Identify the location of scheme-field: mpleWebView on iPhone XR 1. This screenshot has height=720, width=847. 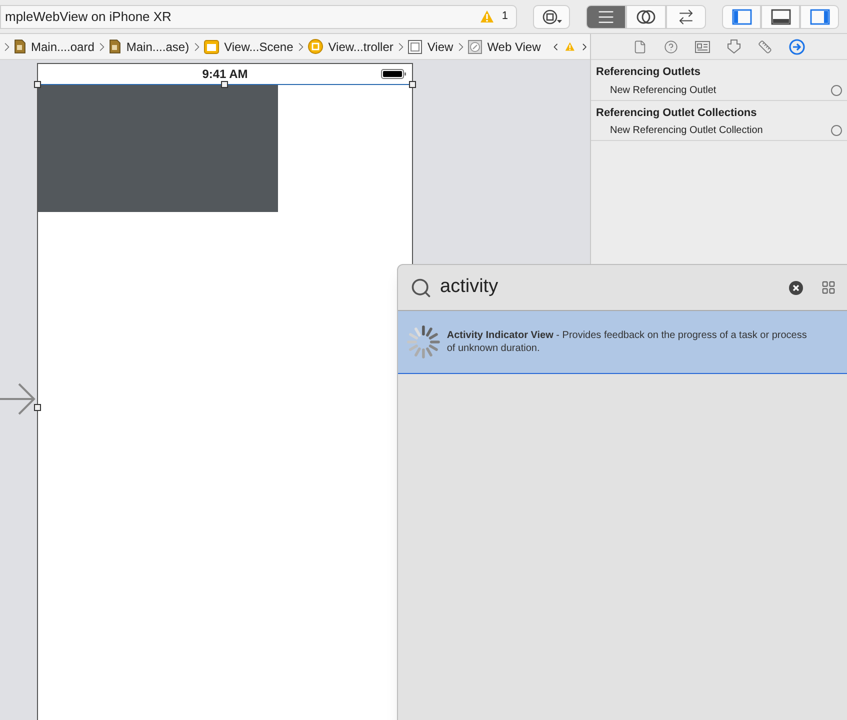
(259, 16).